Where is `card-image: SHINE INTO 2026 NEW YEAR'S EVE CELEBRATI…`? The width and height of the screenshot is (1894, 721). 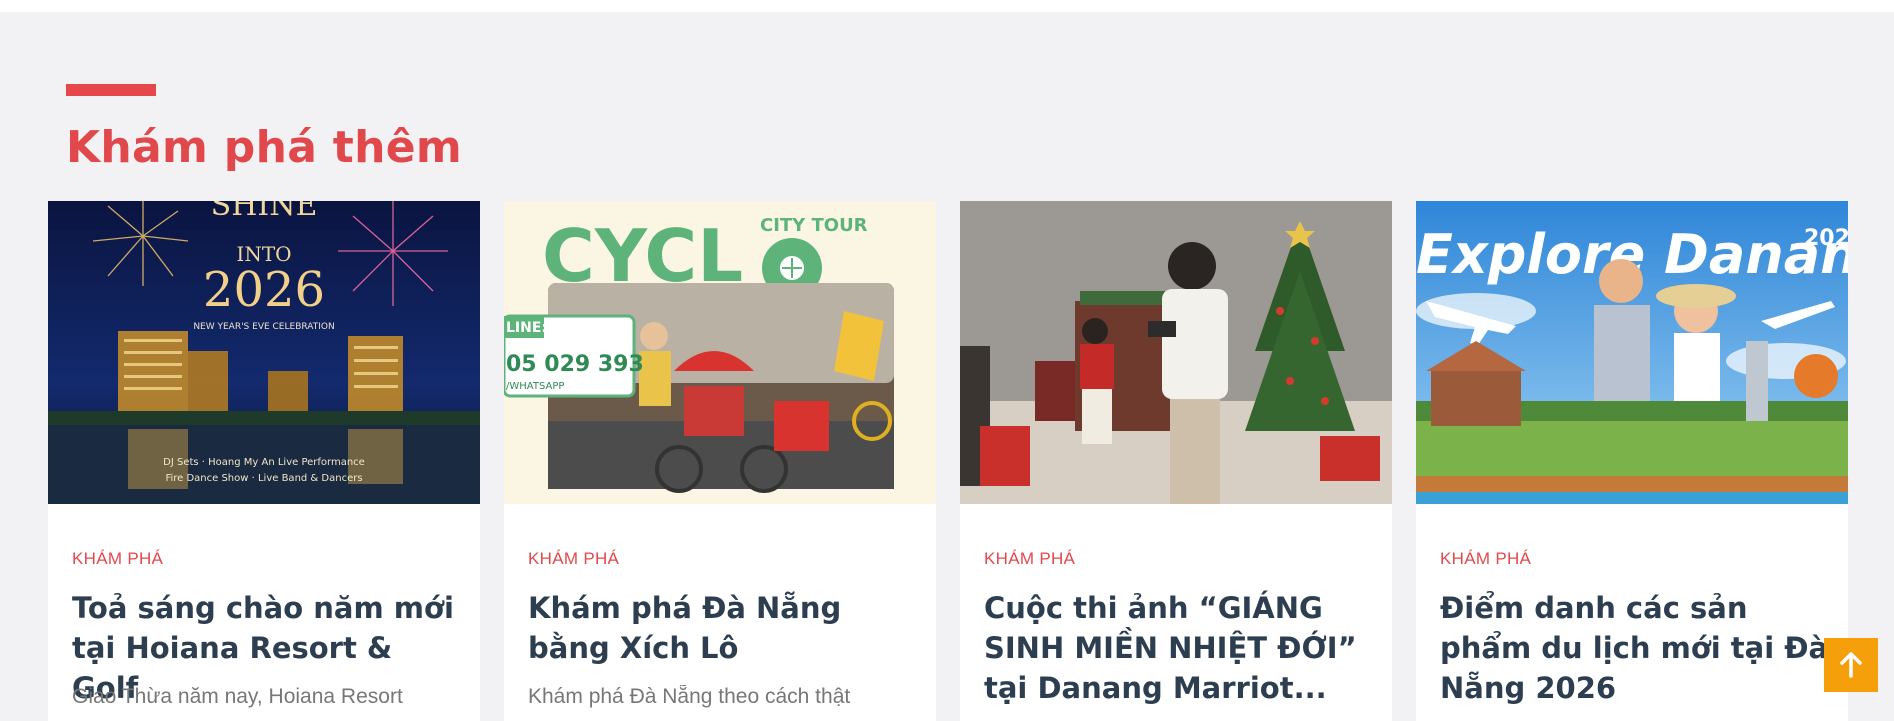 card-image: SHINE INTO 2026 NEW YEAR'S EVE CELEBRATI… is located at coordinates (264, 352).